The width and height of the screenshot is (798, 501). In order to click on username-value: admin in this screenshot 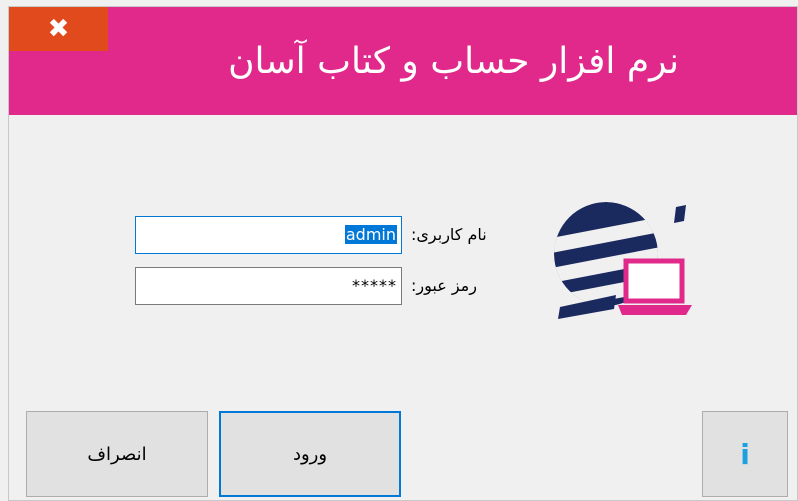, I will do `click(370, 234)`.